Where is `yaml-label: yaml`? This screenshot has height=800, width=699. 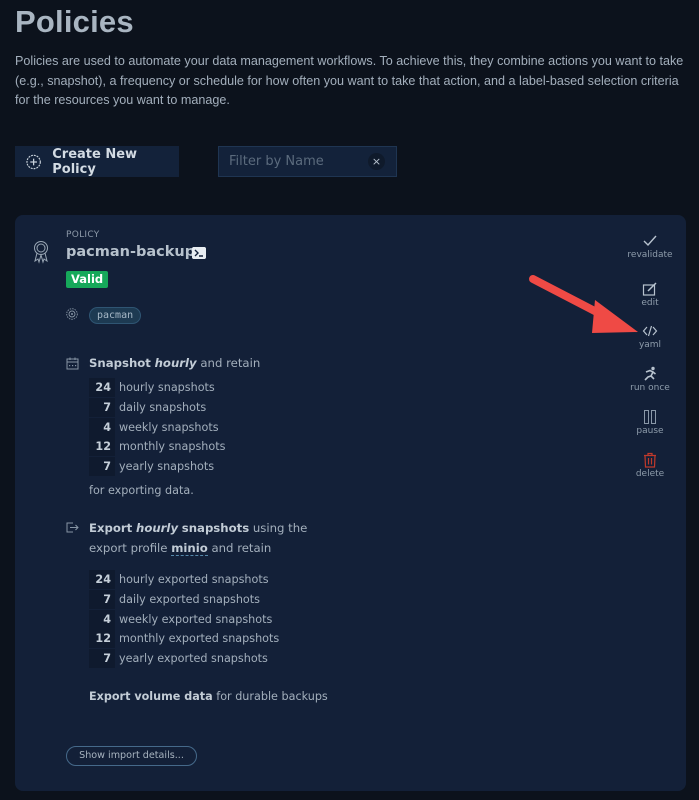
yaml-label: yaml is located at coordinates (650, 345).